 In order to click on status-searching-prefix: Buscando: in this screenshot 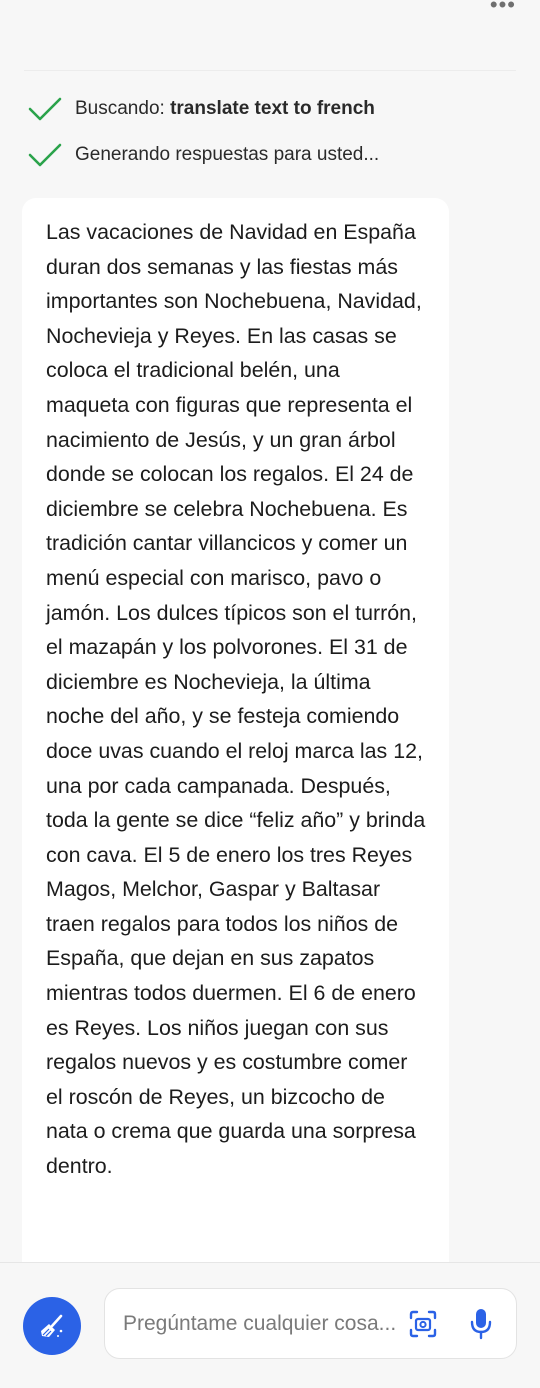, I will do `click(123, 108)`.